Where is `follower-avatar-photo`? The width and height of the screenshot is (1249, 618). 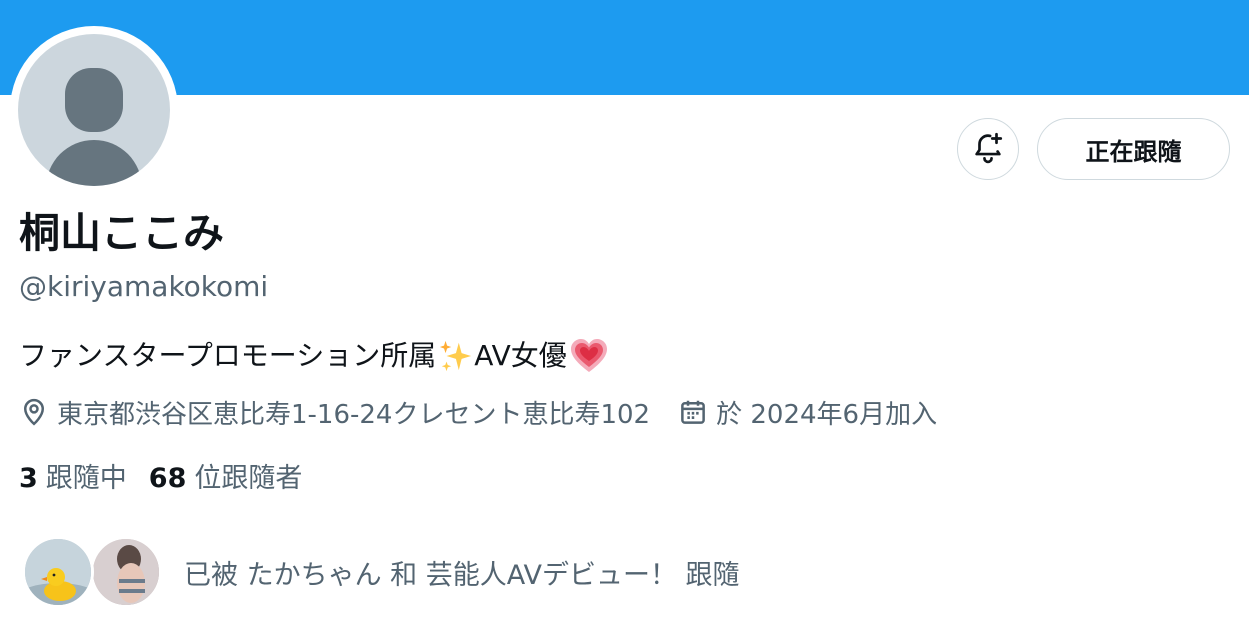
follower-avatar-photo is located at coordinates (126, 572).